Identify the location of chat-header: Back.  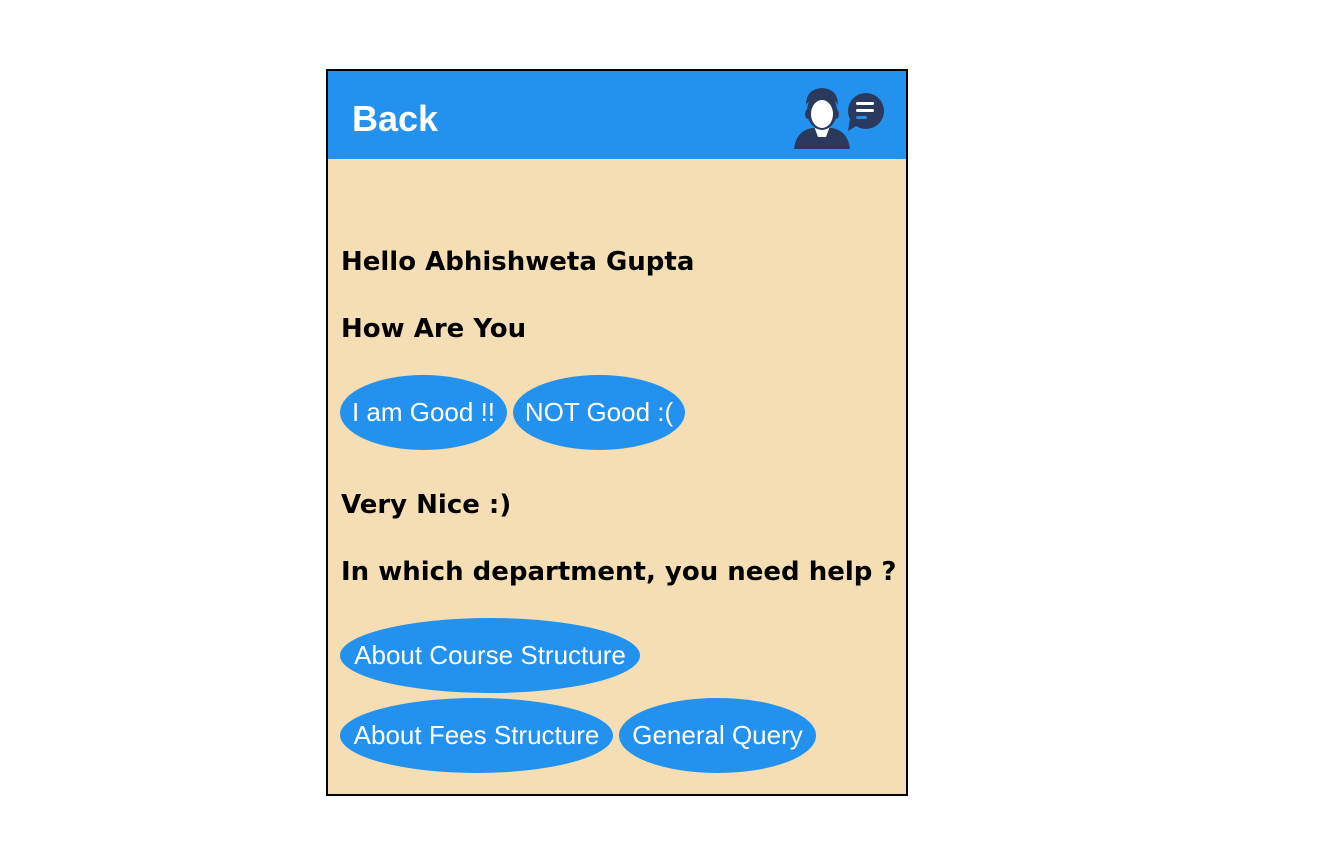
(617, 115).